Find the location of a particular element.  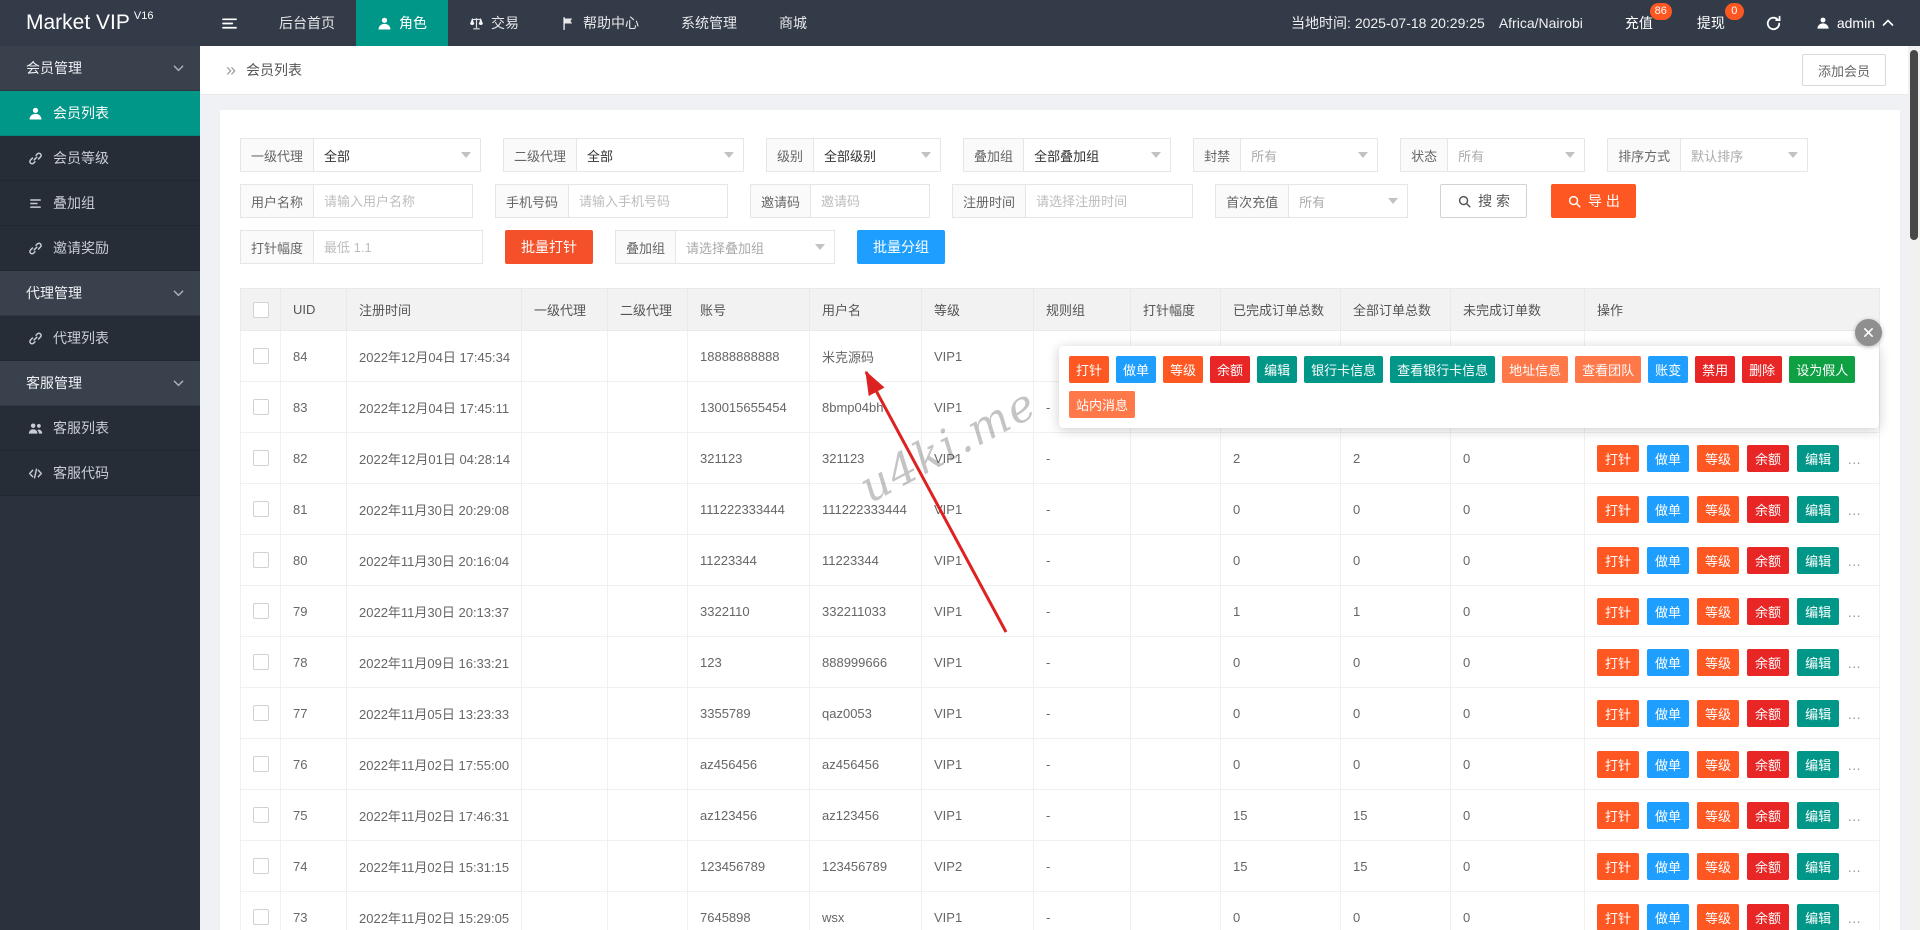

username-filter-input is located at coordinates (393, 201).